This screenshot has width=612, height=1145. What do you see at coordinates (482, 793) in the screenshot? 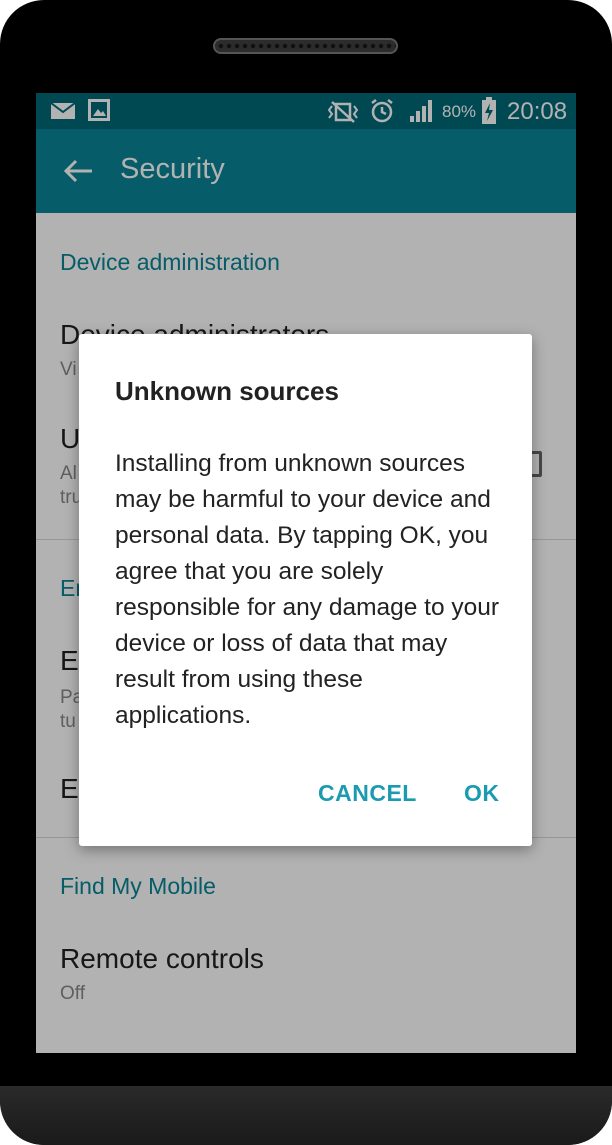
I see `ok-button: OK` at bounding box center [482, 793].